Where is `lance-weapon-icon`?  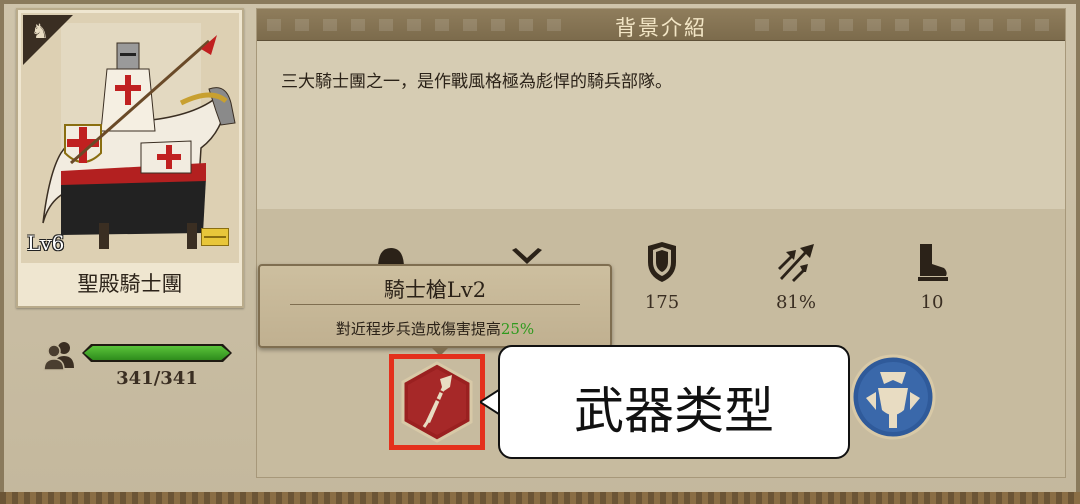 lance-weapon-icon is located at coordinates (437, 402).